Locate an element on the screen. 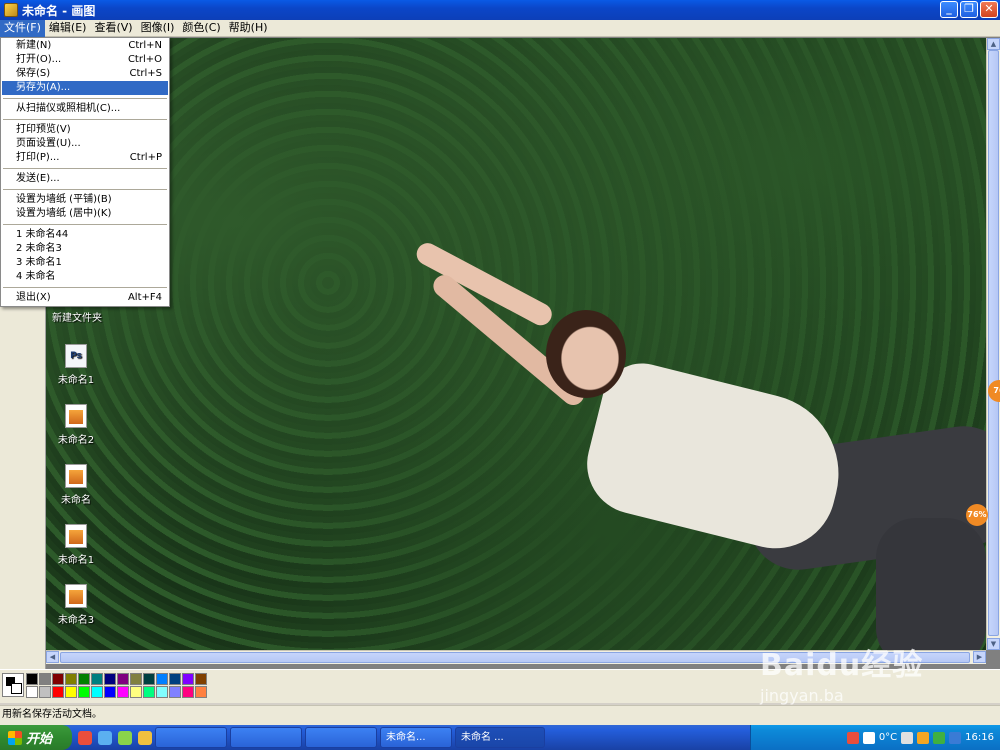  menu-item-exit: 退出(X) Alt+F4 is located at coordinates (85, 298).